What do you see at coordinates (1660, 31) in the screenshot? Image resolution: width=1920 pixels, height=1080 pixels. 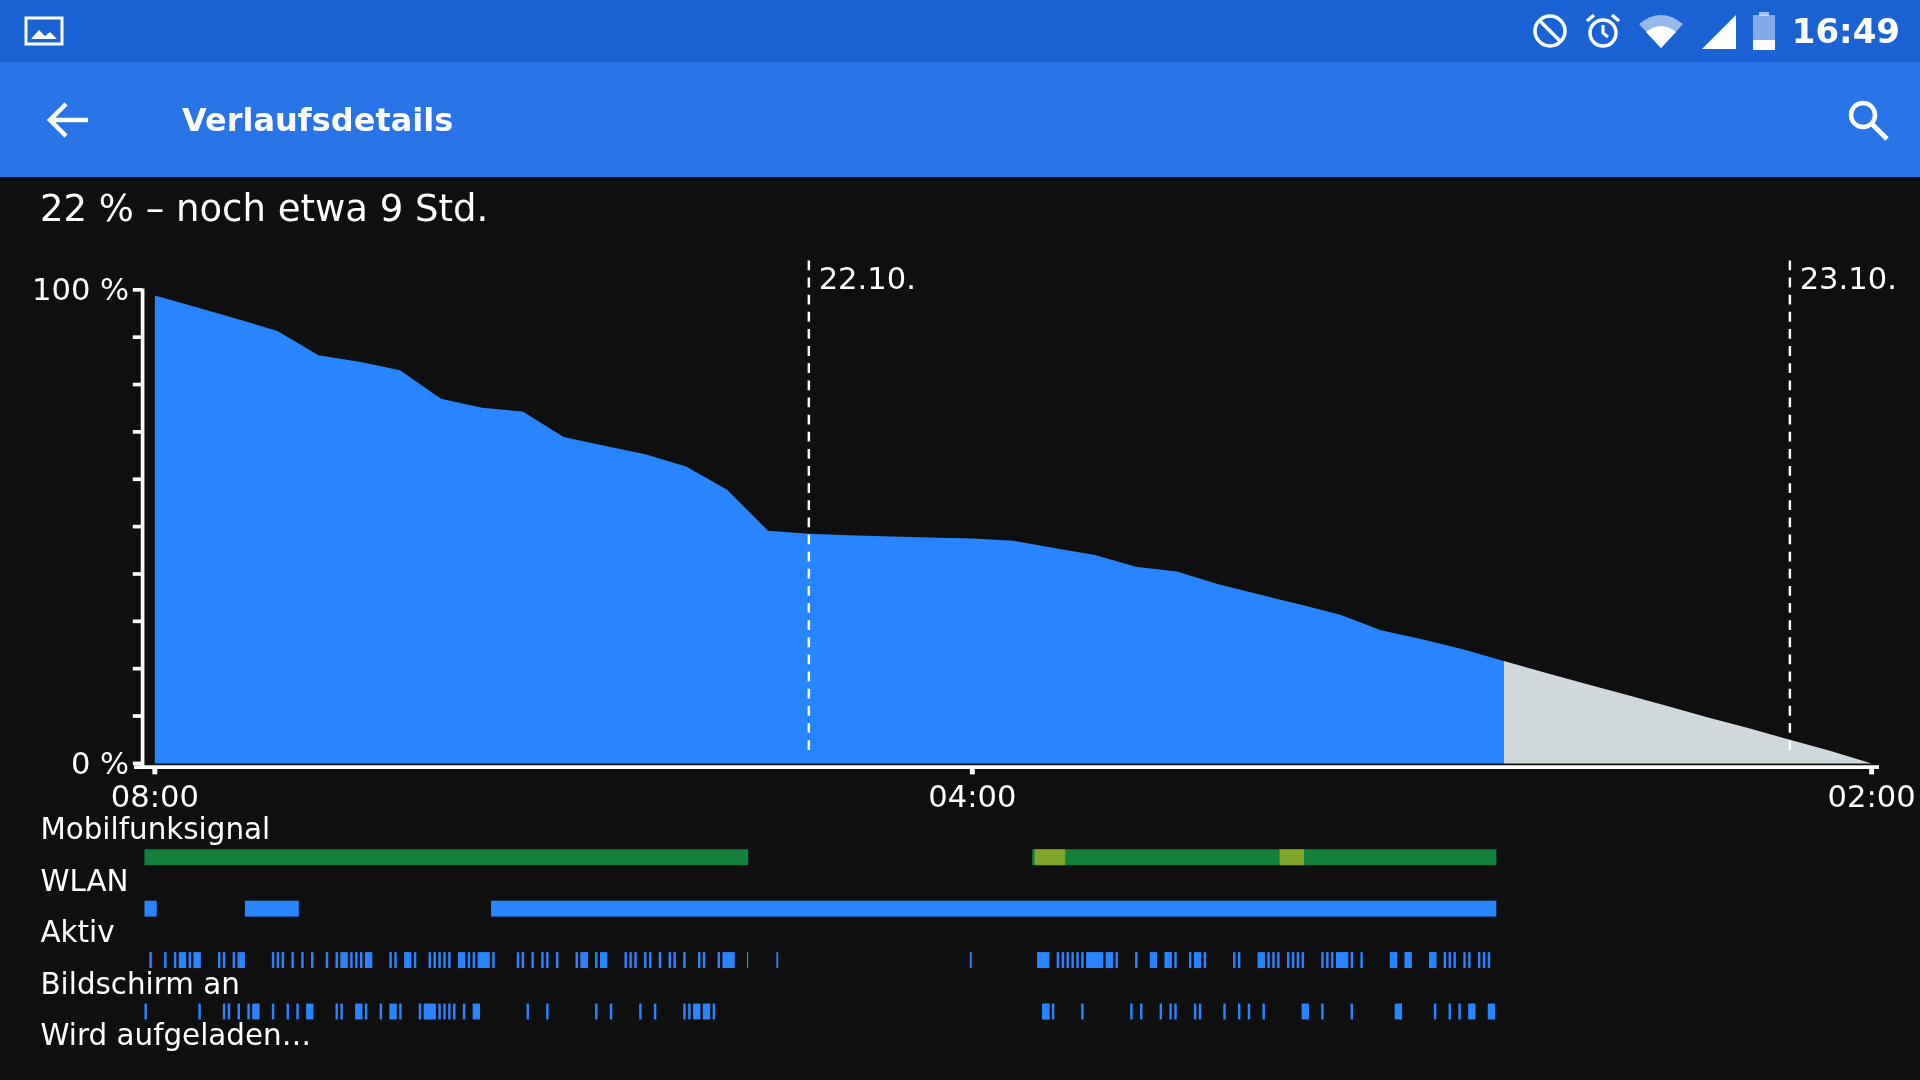 I see `wifi-icon` at bounding box center [1660, 31].